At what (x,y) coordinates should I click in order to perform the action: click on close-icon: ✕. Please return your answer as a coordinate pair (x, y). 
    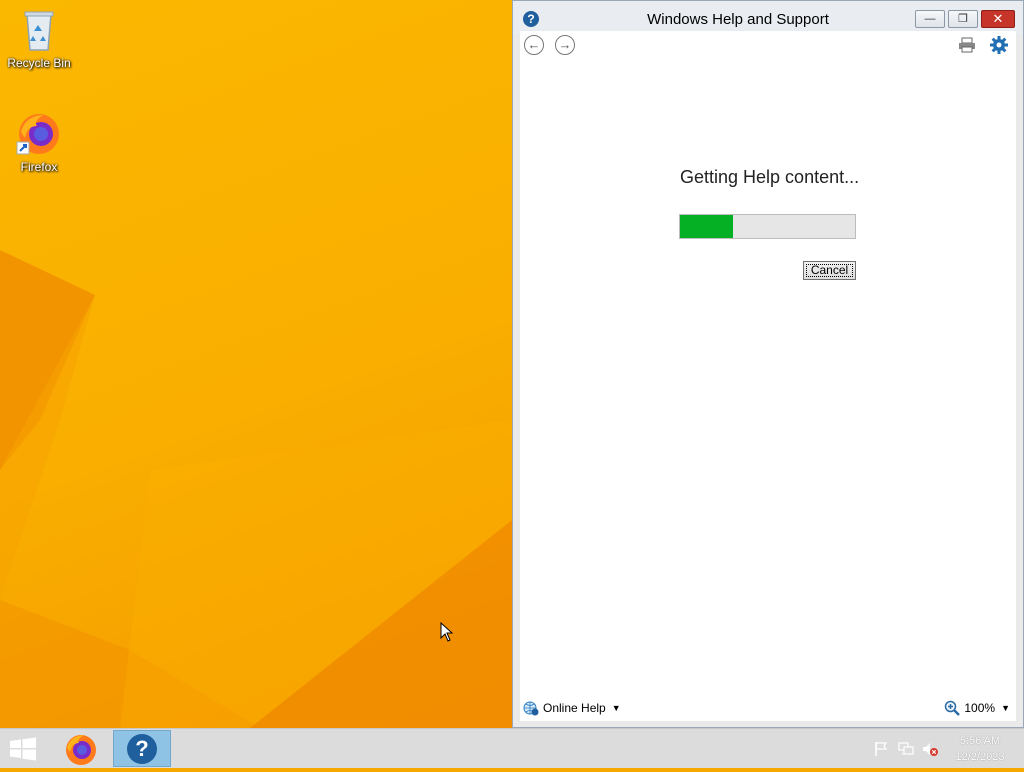
    Looking at the image, I should click on (998, 18).